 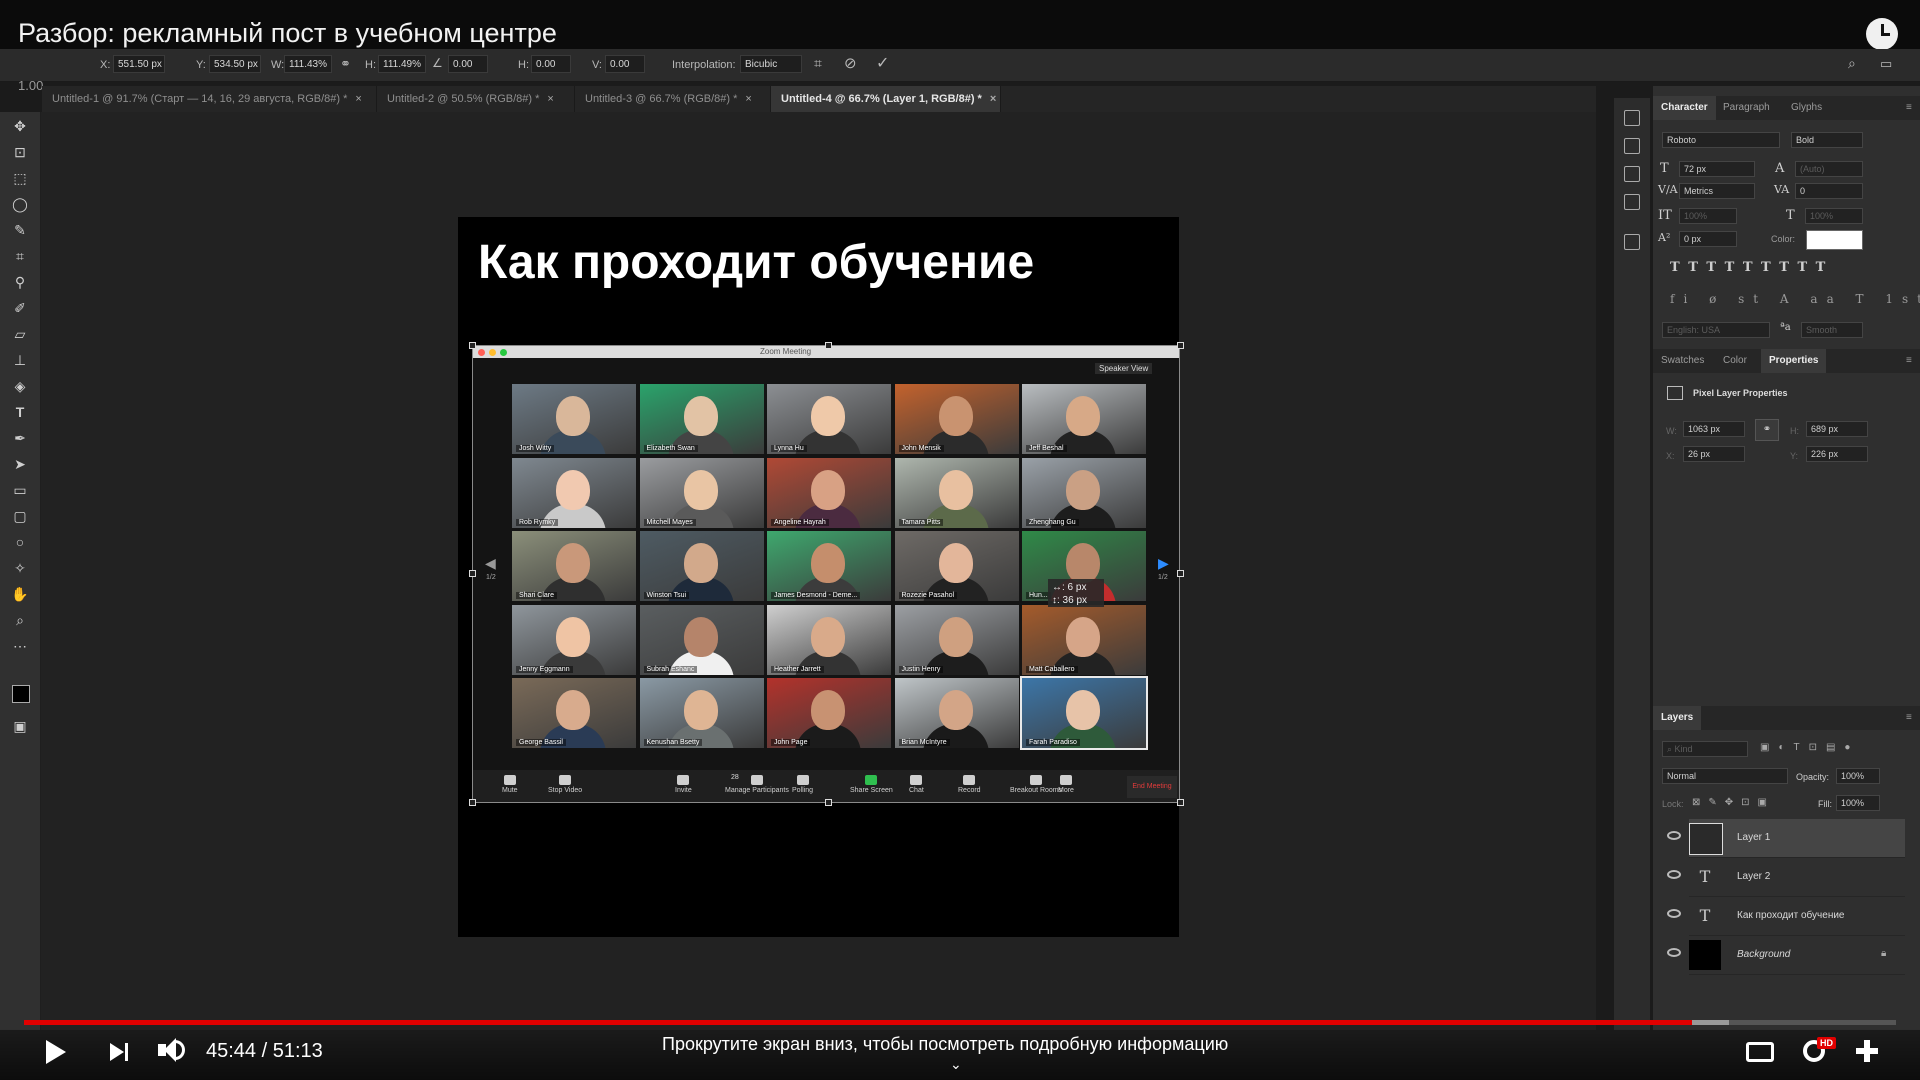 I want to click on baseline-shift-field: 0 px, so click(x=1708, y=239).